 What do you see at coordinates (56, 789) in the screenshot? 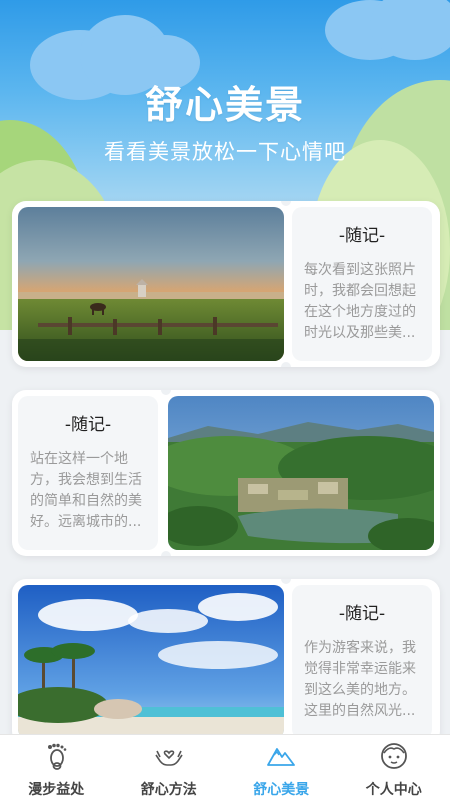
I see `tab-label: 漫步益处` at bounding box center [56, 789].